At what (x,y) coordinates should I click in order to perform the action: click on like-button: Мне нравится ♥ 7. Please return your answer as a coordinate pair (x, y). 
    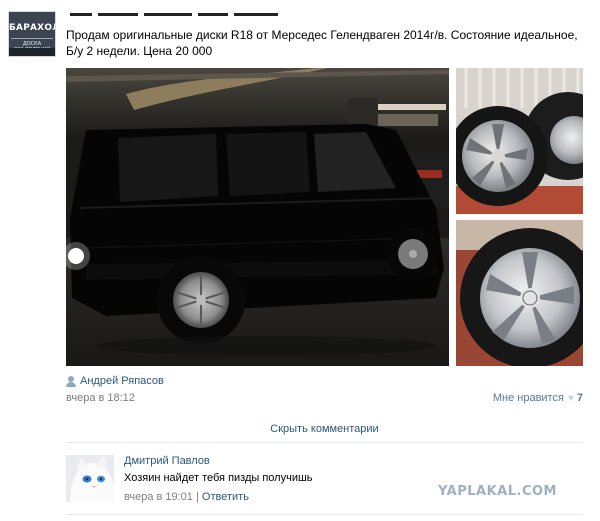
    Looking at the image, I should click on (538, 398).